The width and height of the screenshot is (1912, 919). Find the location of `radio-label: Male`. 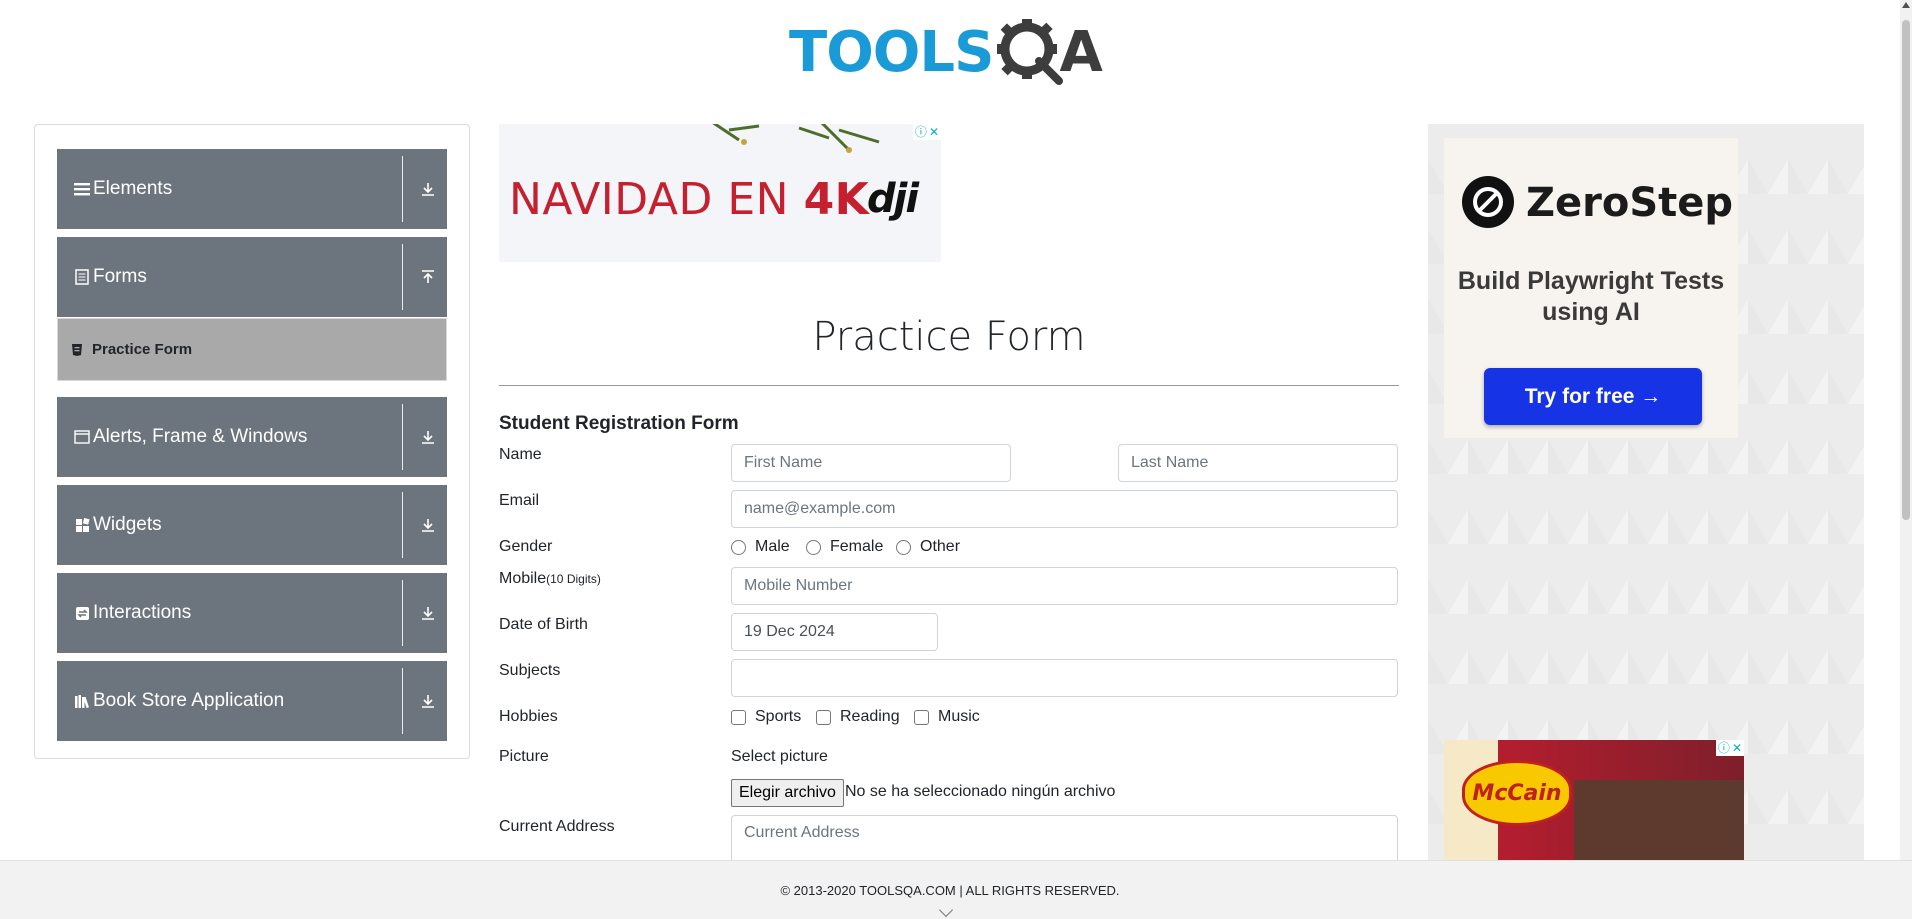

radio-label: Male is located at coordinates (772, 546).